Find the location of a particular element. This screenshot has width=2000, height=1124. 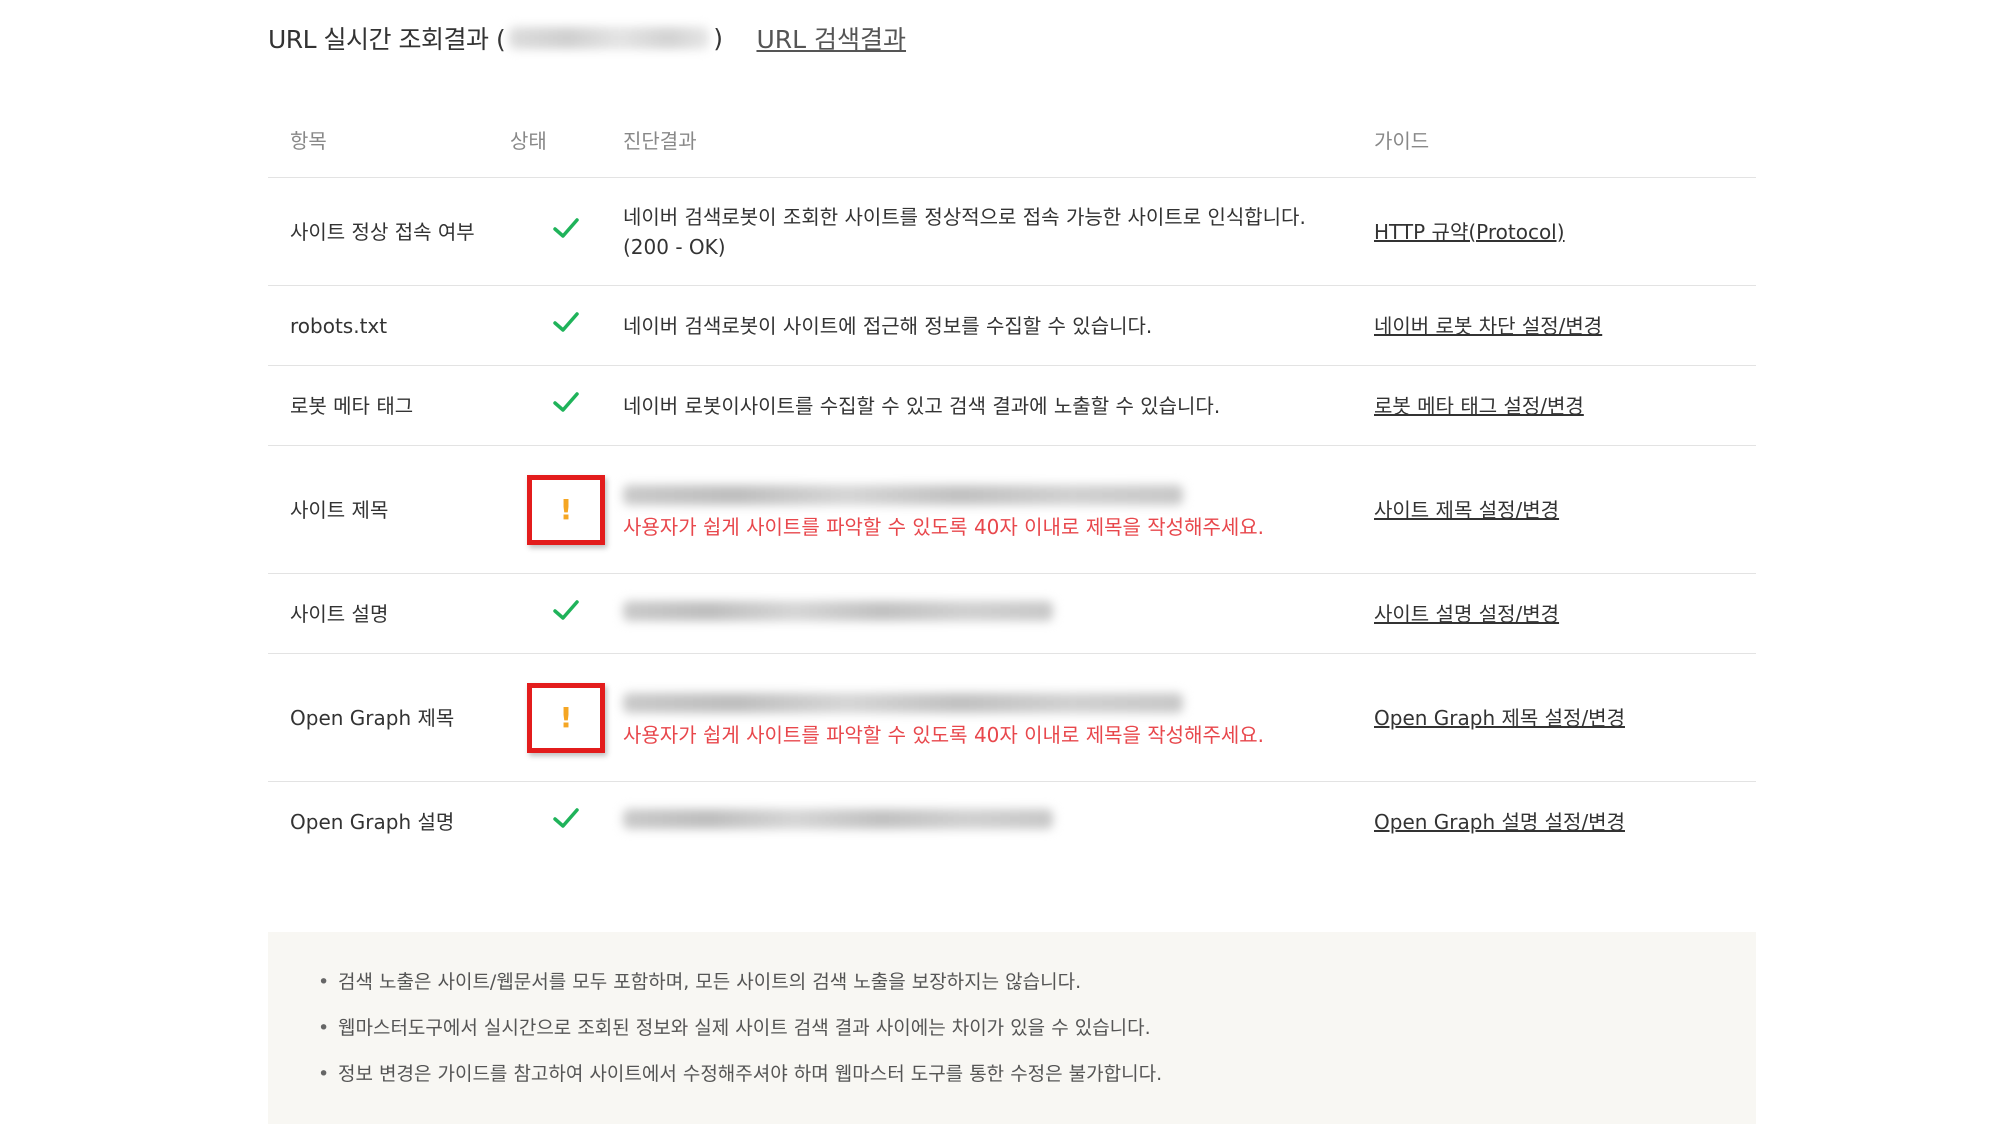

guide-cell: 사이트 제목 설정/변경 is located at coordinates (1565, 509).